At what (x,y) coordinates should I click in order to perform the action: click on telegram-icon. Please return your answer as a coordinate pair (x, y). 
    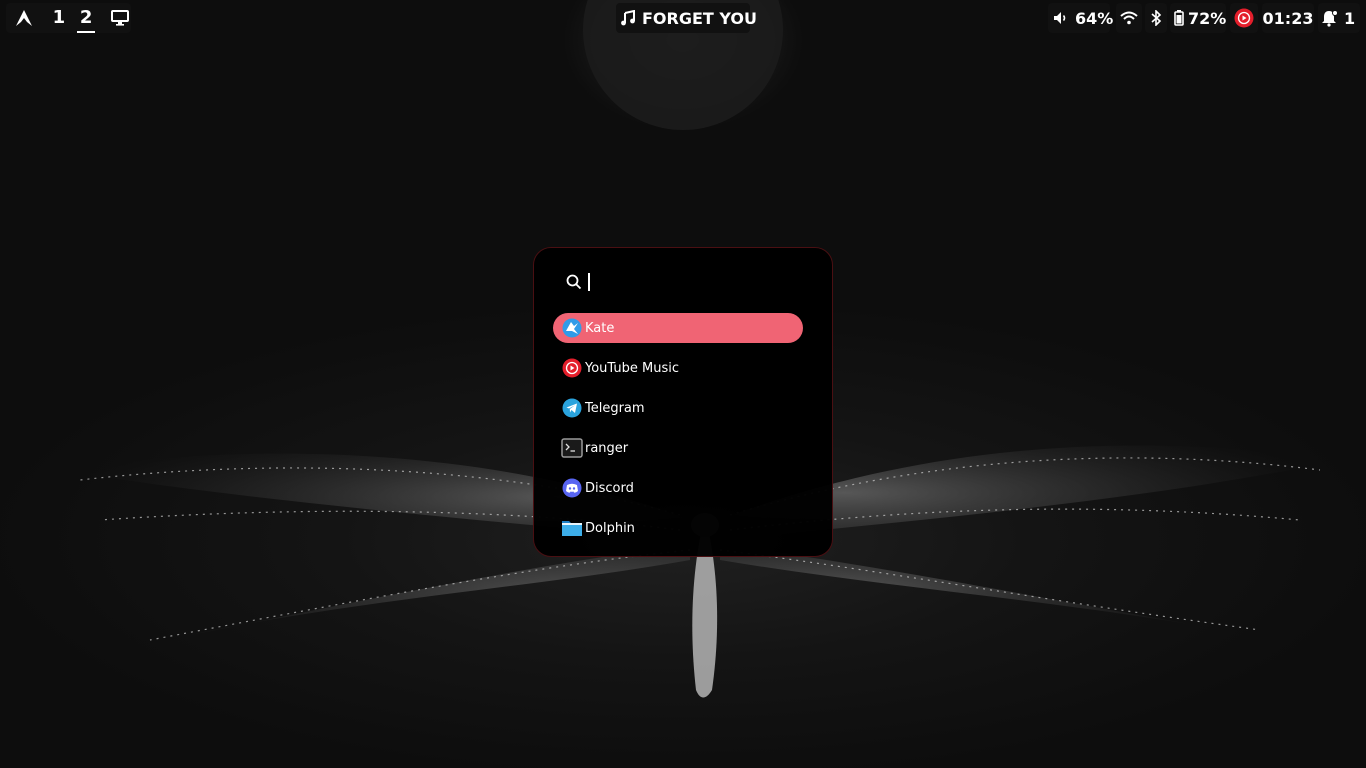
    Looking at the image, I should click on (572, 408).